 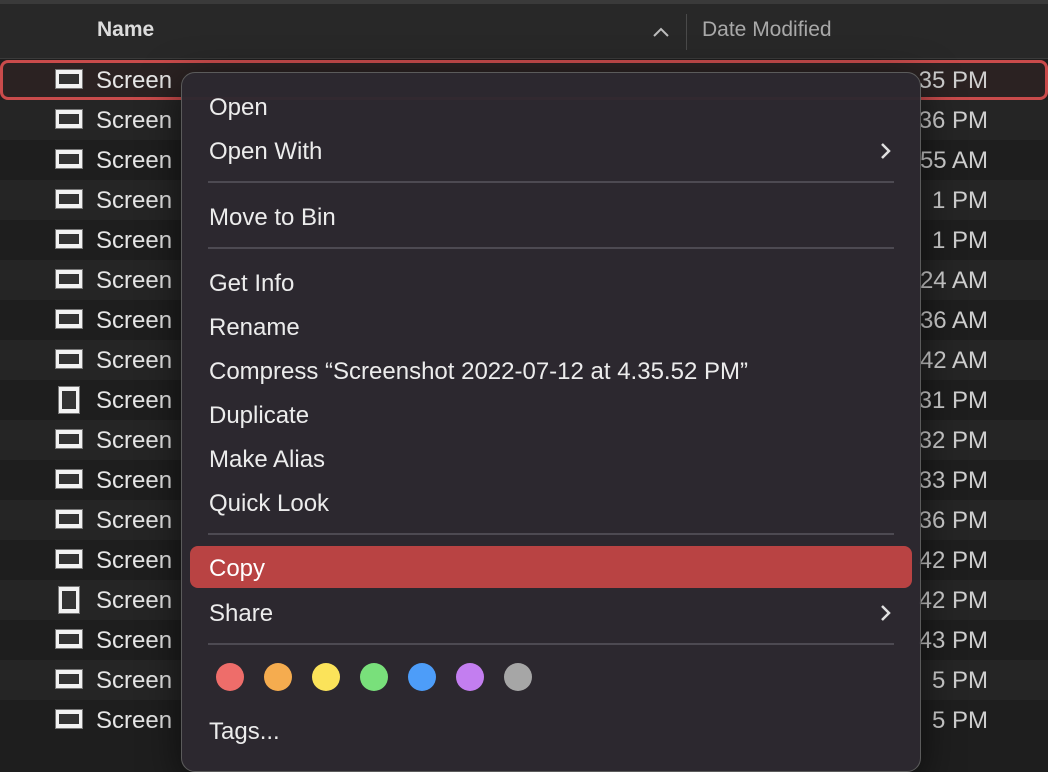 What do you see at coordinates (953, 640) in the screenshot?
I see `file-date-modified: 43 PM` at bounding box center [953, 640].